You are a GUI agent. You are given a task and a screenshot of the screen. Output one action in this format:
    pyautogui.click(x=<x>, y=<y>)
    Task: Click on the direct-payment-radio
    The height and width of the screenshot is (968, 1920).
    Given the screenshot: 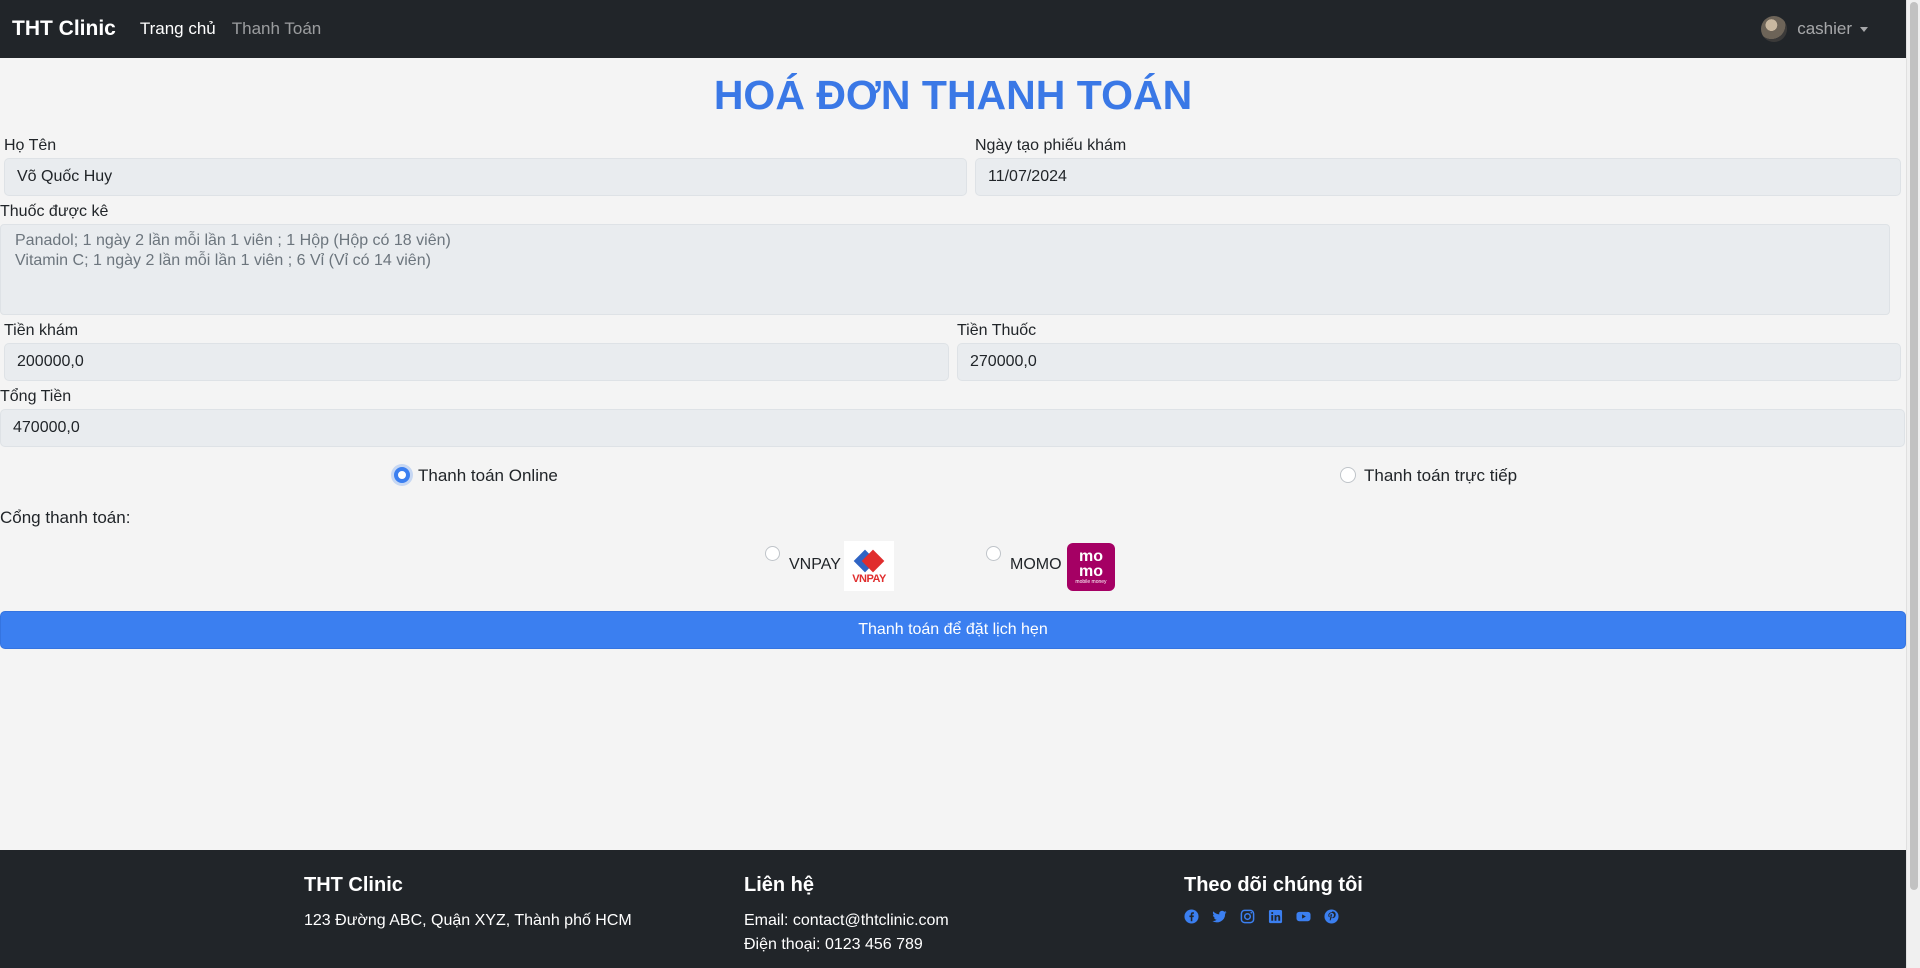 What is the action you would take?
    pyautogui.click(x=1348, y=475)
    